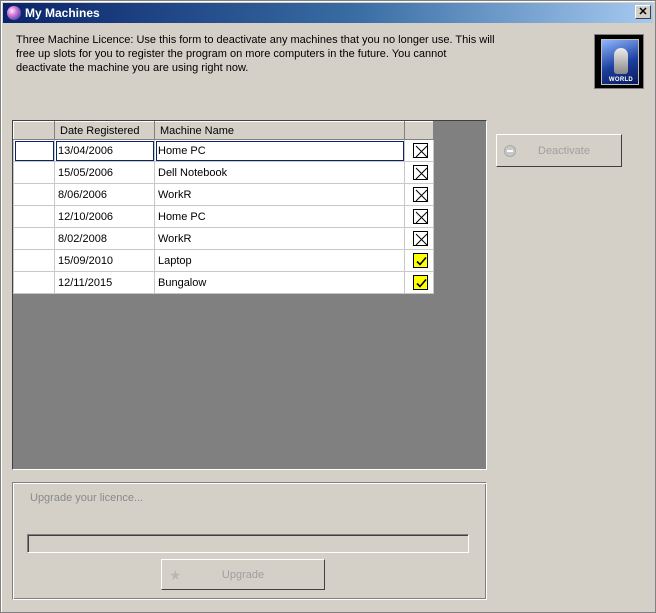 This screenshot has height=613, width=656. I want to click on title-bar: My Machines ✕, so click(328, 13).